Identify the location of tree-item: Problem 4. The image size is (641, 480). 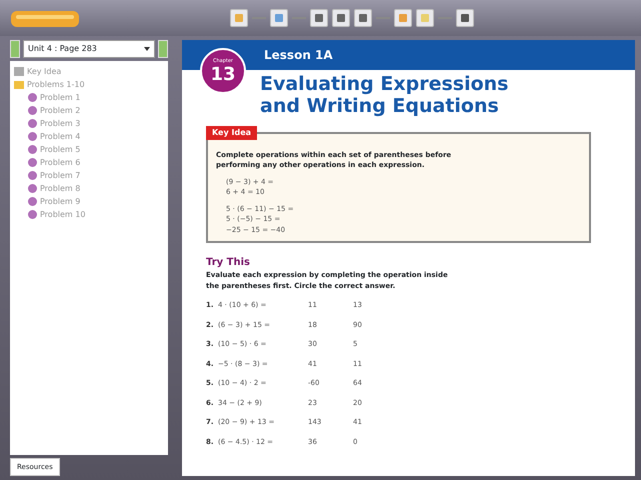
(60, 136).